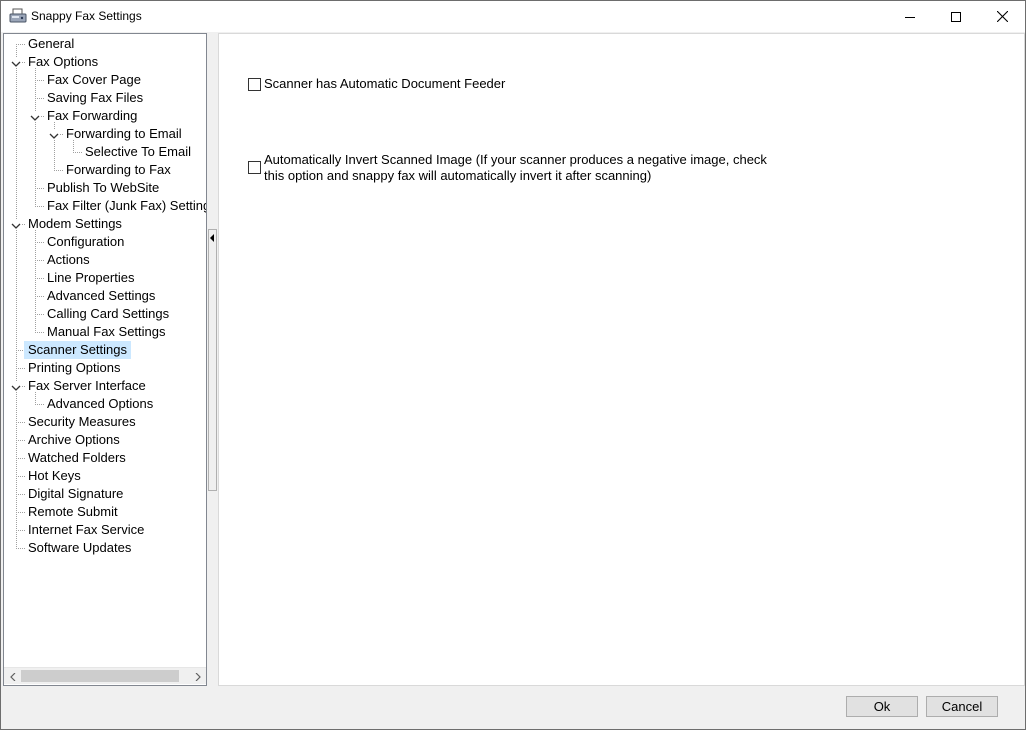 This screenshot has height=730, width=1026. Describe the element at coordinates (94, 80) in the screenshot. I see `tree-item-fax-cover-page: Fax Cover Page` at that location.